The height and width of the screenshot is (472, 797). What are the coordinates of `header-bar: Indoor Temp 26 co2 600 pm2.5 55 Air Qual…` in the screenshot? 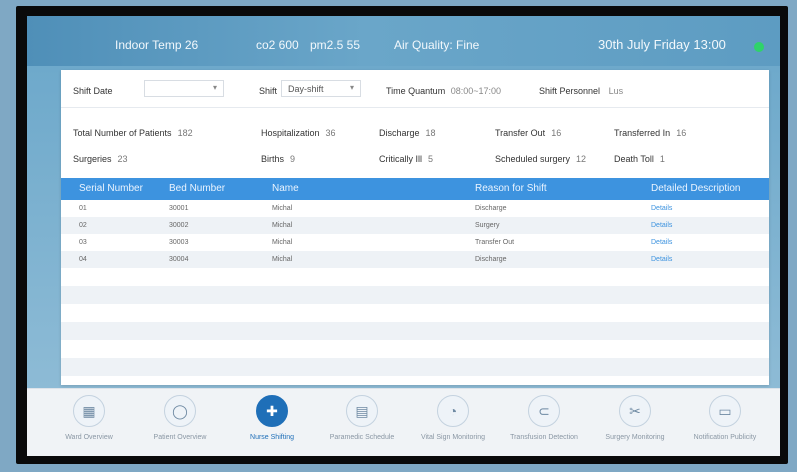 It's located at (403, 44).